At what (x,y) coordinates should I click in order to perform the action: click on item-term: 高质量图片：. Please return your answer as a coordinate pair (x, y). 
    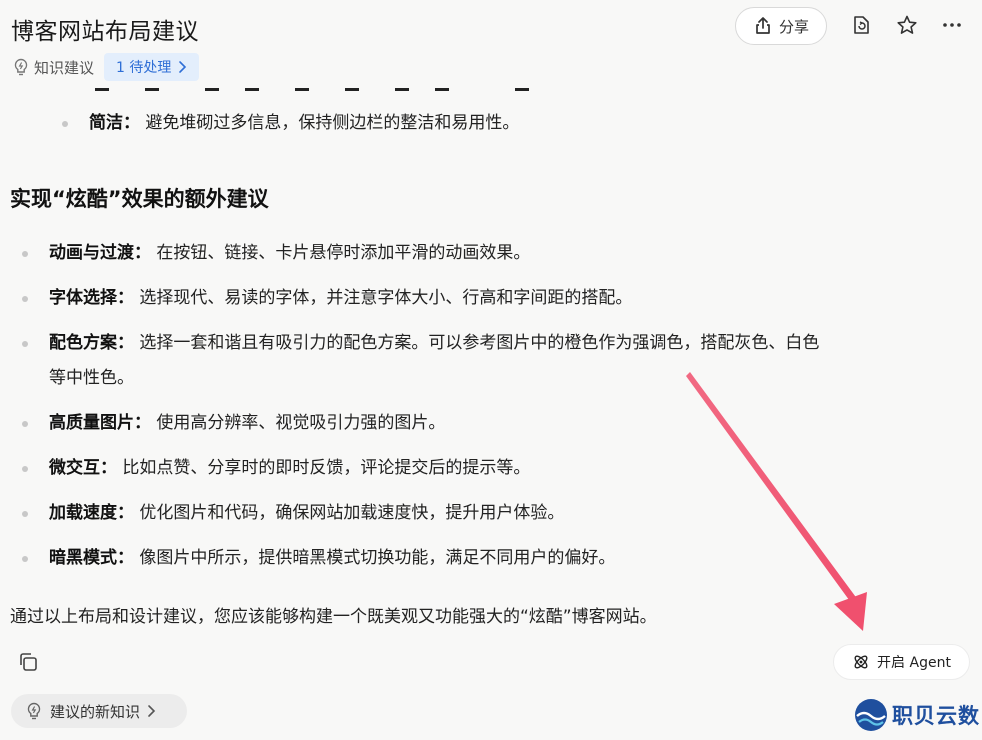
    Looking at the image, I should click on (100, 423).